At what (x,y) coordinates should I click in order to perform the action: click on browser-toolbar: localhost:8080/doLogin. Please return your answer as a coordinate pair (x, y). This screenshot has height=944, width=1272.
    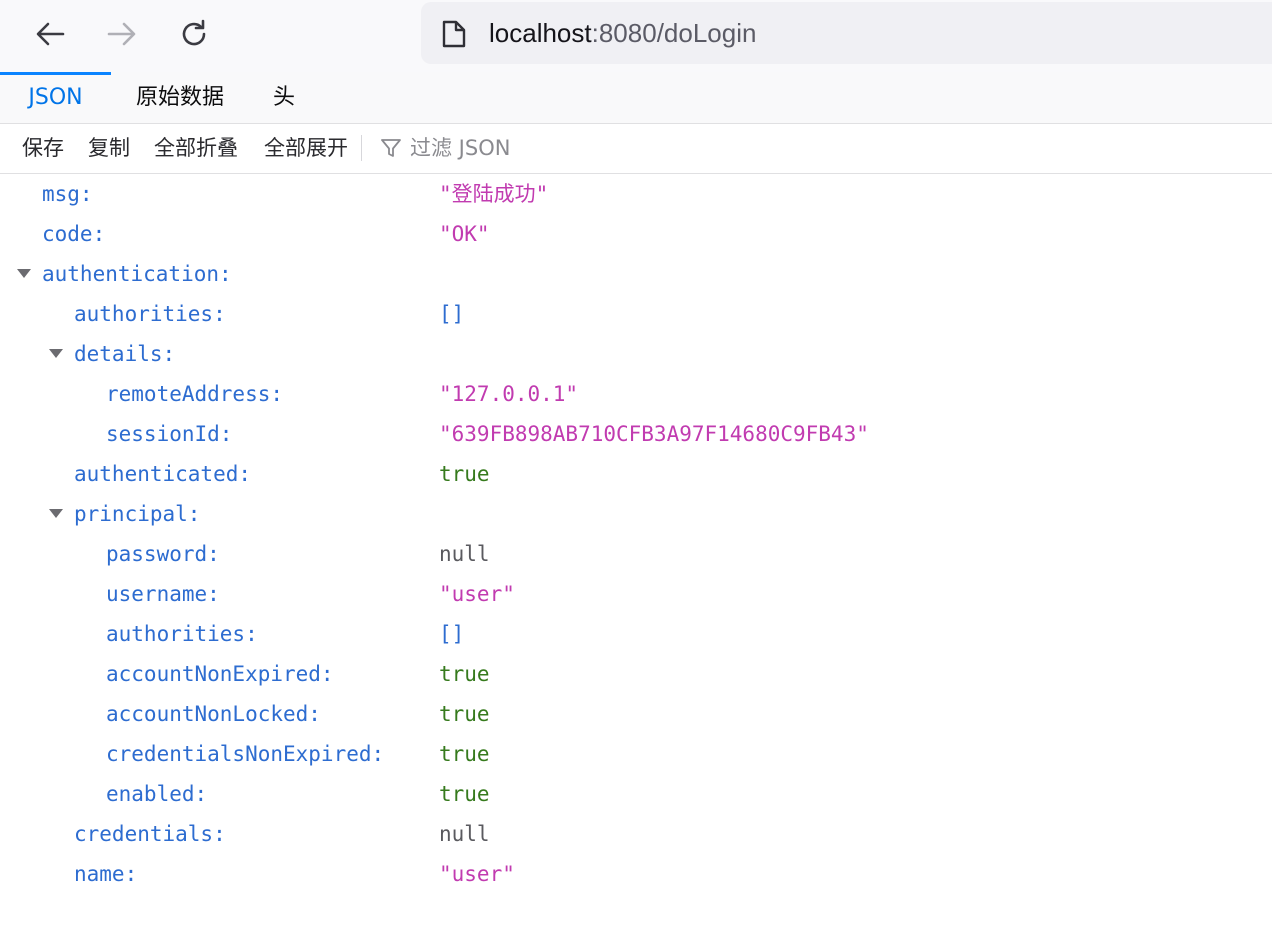
    Looking at the image, I should click on (636, 36).